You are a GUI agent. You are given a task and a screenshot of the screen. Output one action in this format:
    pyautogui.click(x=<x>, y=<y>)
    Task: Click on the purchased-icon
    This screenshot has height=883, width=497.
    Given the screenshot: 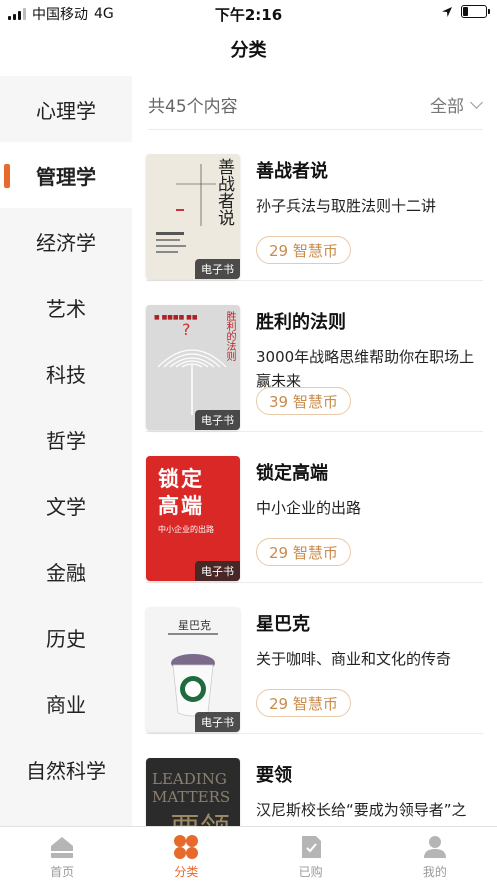 What is the action you would take?
    pyautogui.click(x=311, y=847)
    